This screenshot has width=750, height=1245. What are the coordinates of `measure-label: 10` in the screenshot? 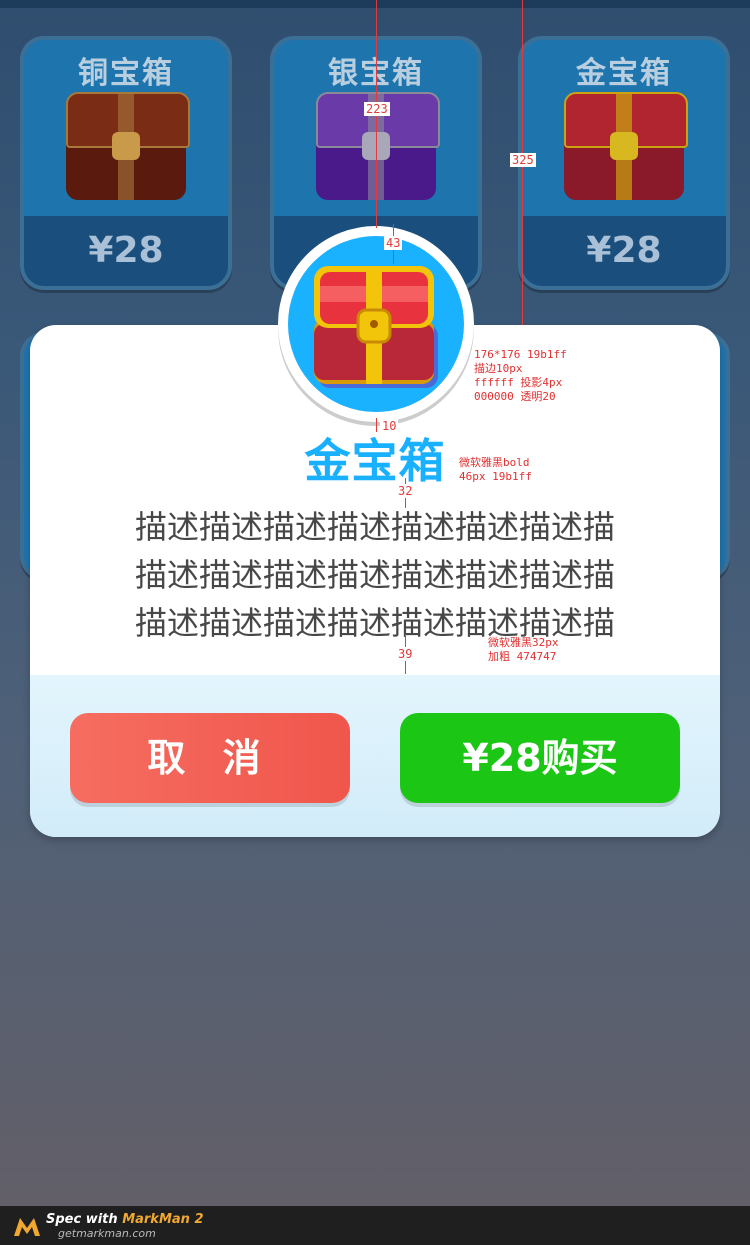 It's located at (389, 426).